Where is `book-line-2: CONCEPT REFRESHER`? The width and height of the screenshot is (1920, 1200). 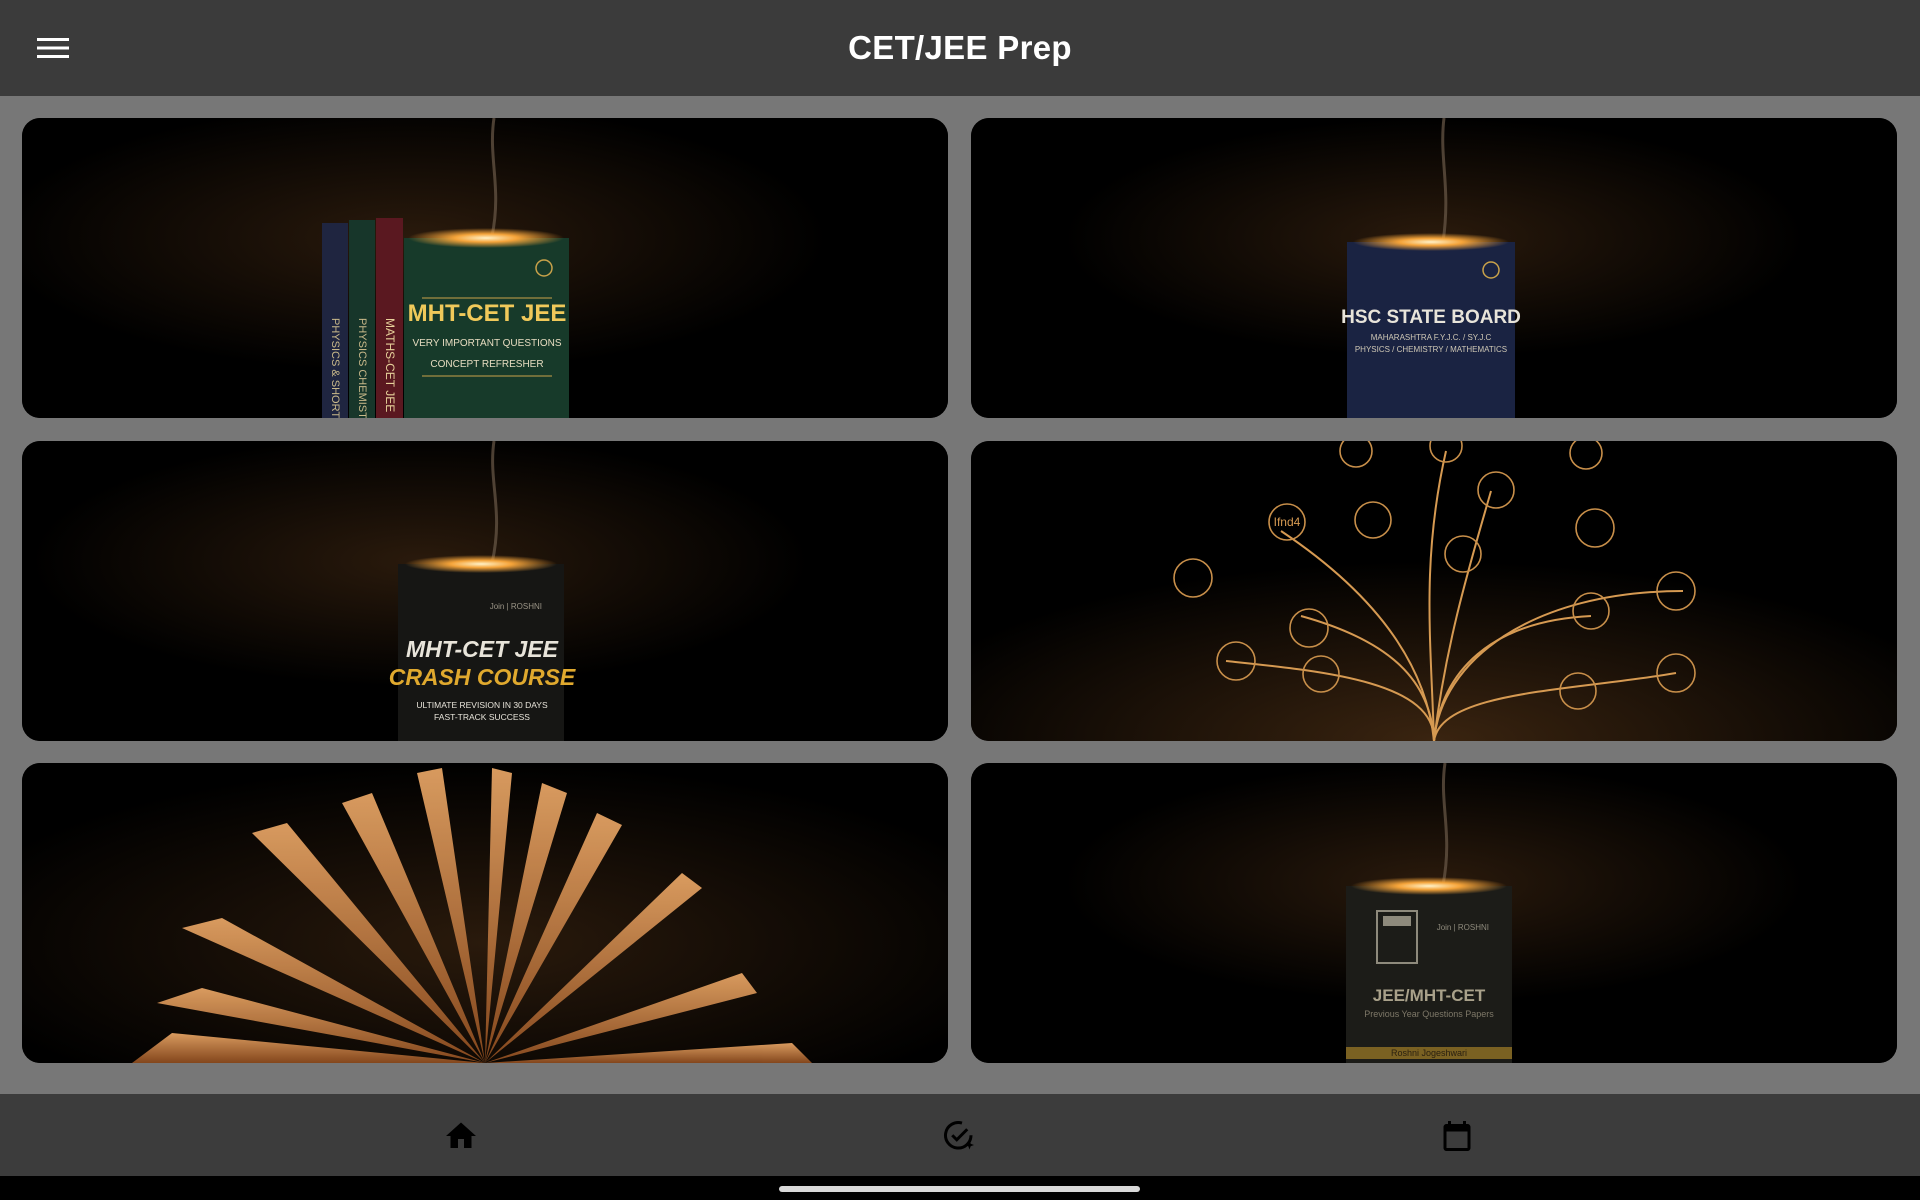 book-line-2: CONCEPT REFRESHER is located at coordinates (486, 364).